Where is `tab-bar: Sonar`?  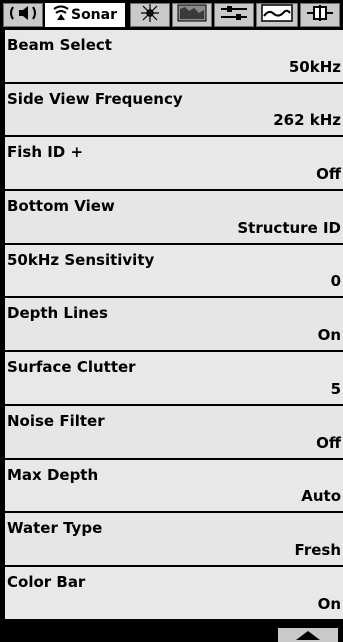 tab-bar: Sonar is located at coordinates (171, 15).